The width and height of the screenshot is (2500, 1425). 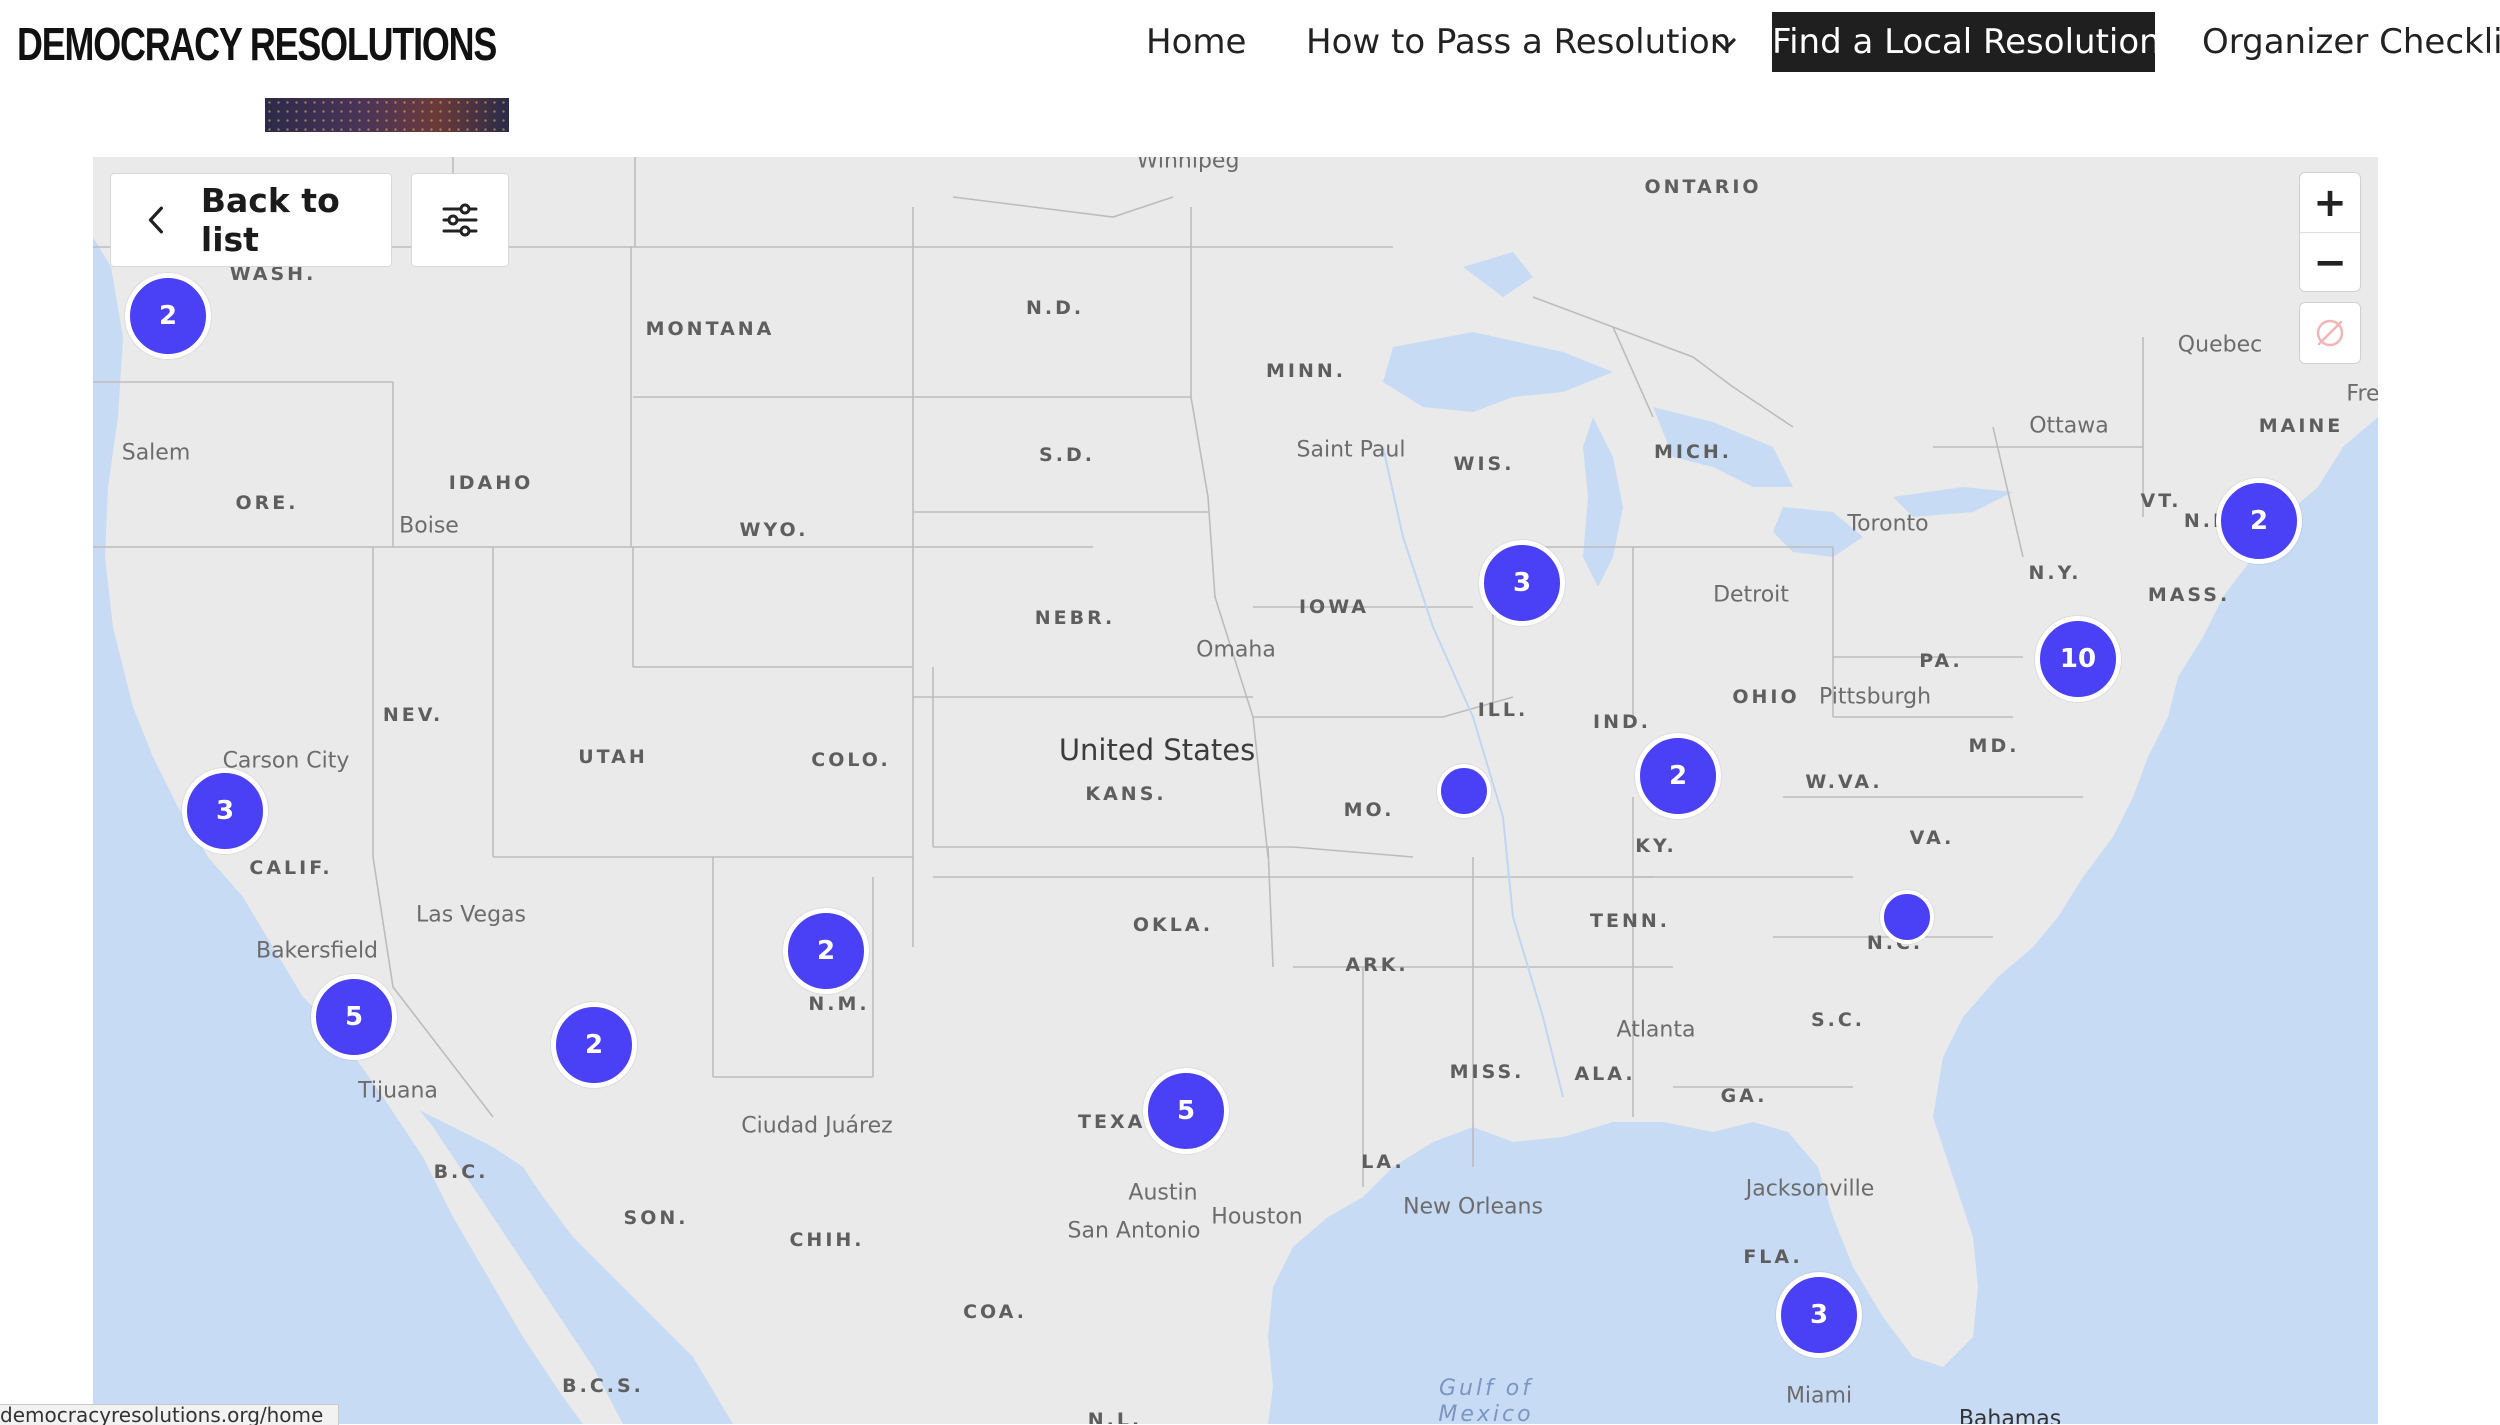 What do you see at coordinates (2330, 202) in the screenshot?
I see `zoom-in-button: +` at bounding box center [2330, 202].